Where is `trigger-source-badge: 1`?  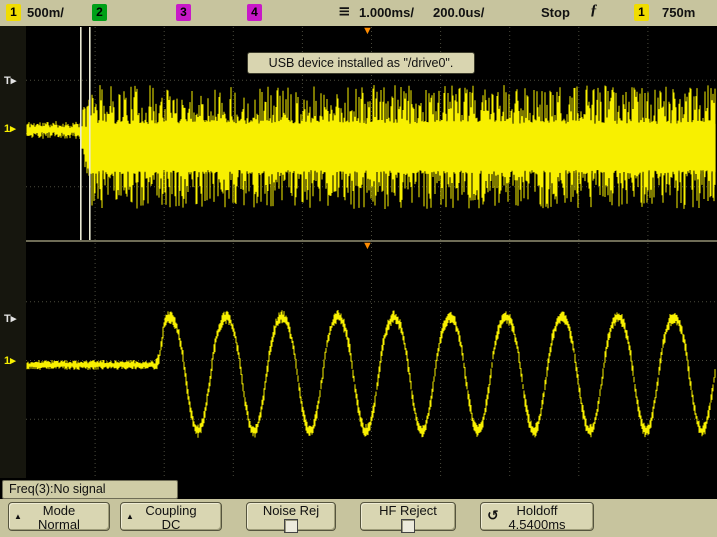 trigger-source-badge: 1 is located at coordinates (641, 12).